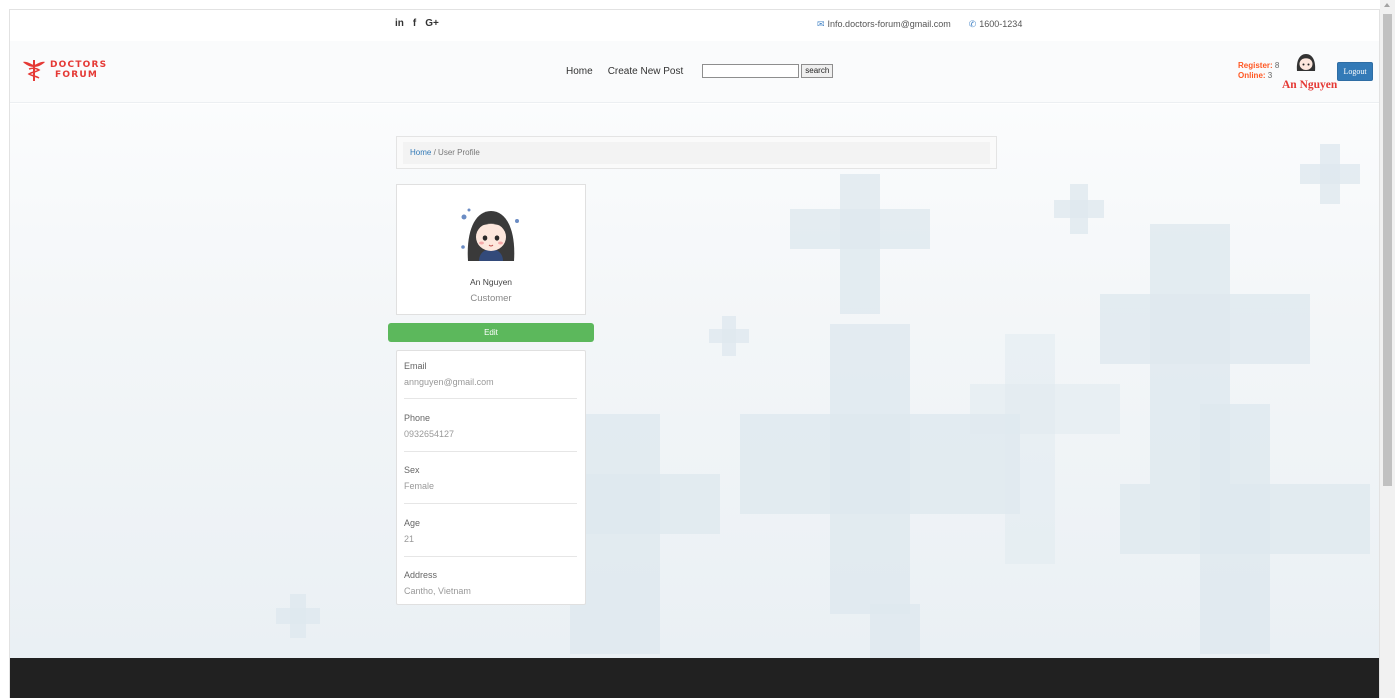 Image resolution: width=1395 pixels, height=698 pixels. Describe the element at coordinates (700, 71) in the screenshot. I see `main-nav: Home Create New Post search` at that location.